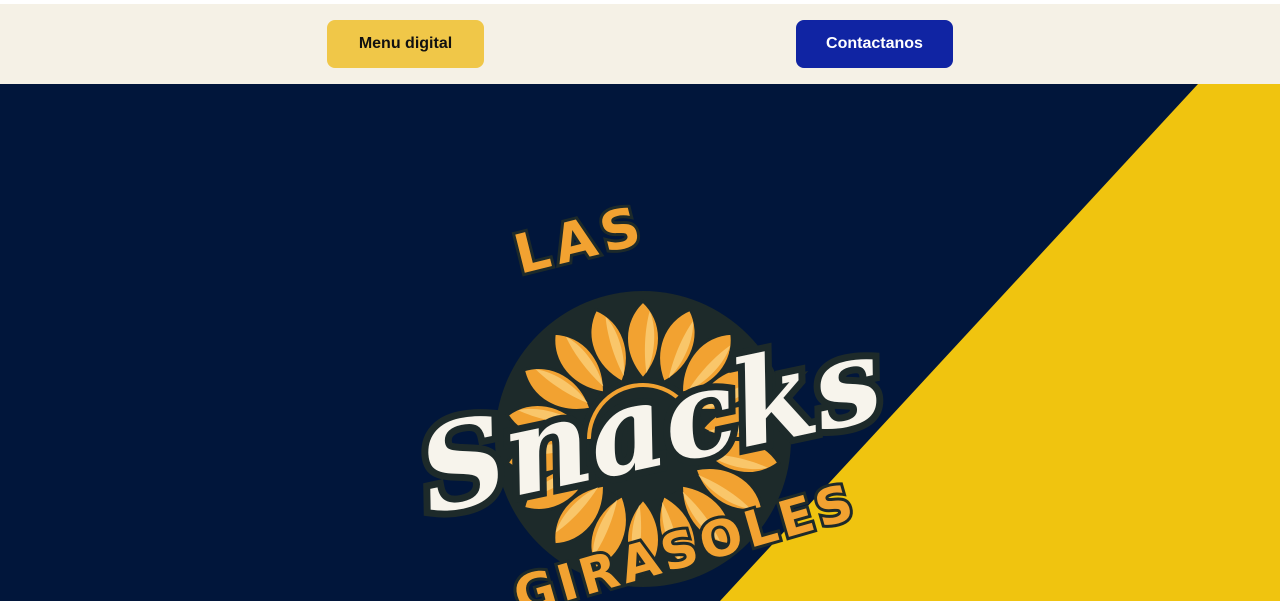 This screenshot has width=1280, height=601. Describe the element at coordinates (405, 44) in the screenshot. I see `menu-digital-button: Menu digital` at that location.